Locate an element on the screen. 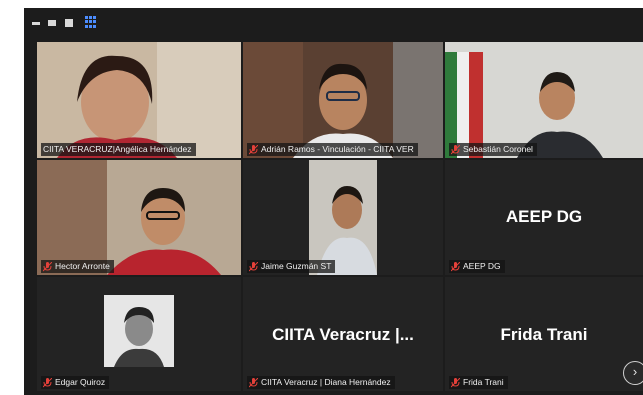 The image size is (643, 395). participant-name-label: Edgar Quiroz is located at coordinates (75, 382).